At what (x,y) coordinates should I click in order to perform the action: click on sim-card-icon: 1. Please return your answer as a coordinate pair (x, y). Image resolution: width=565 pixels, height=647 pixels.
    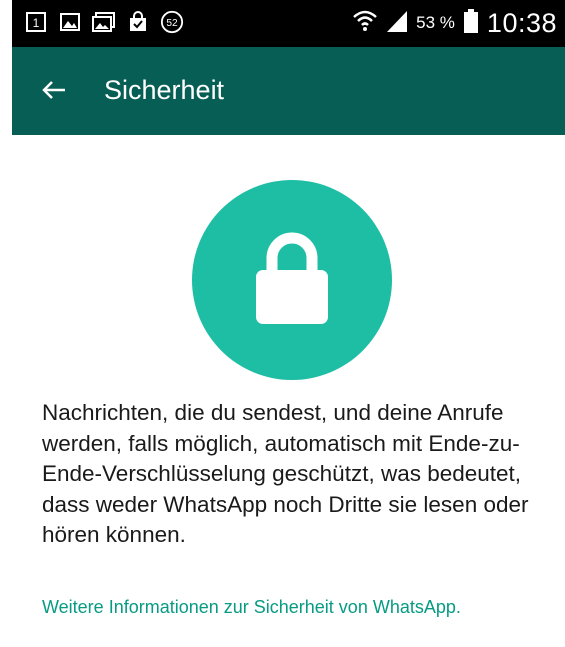
    Looking at the image, I should click on (36, 22).